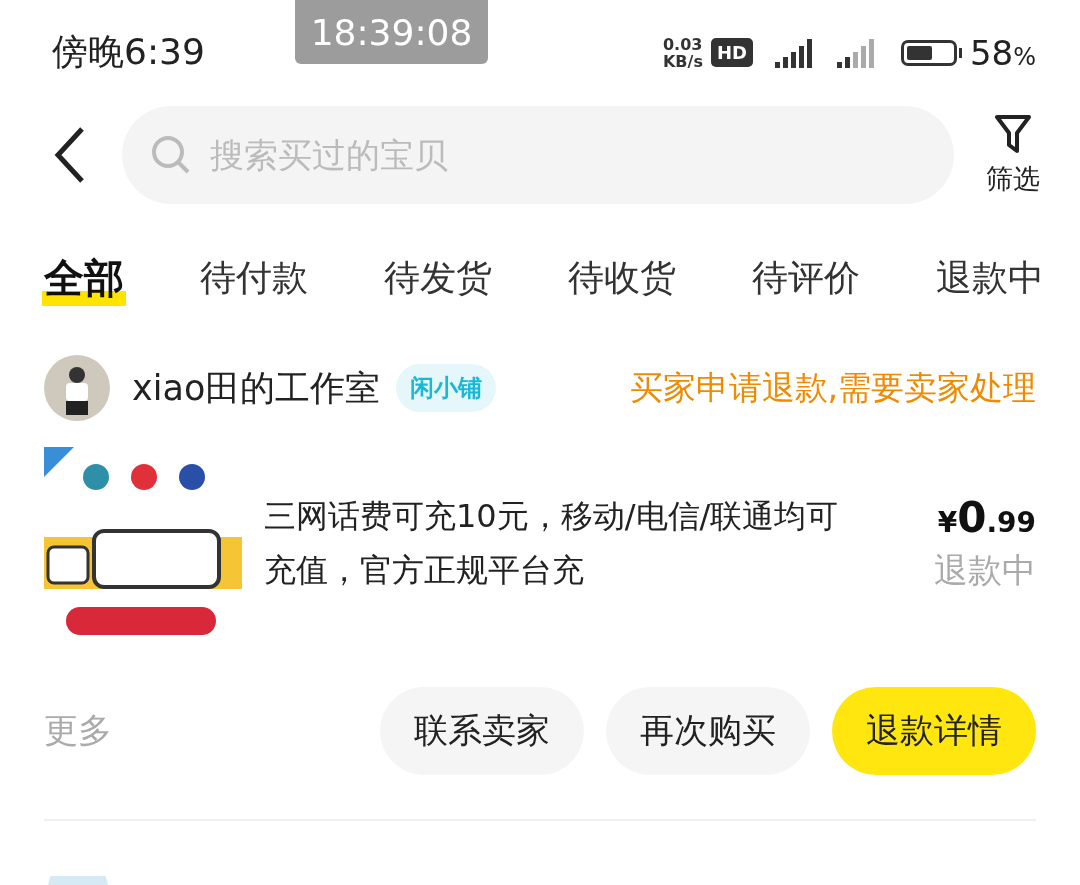  What do you see at coordinates (806, 278) in the screenshot?
I see `tab: 待评价` at bounding box center [806, 278].